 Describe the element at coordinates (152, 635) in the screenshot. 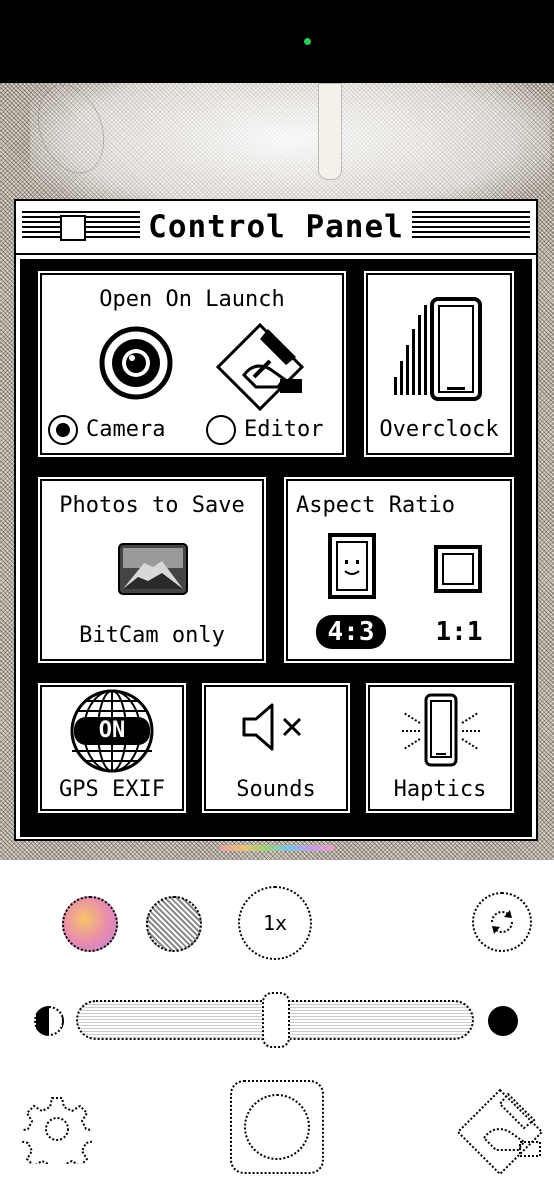

I see `photos-to-save-value: BitCam only` at that location.